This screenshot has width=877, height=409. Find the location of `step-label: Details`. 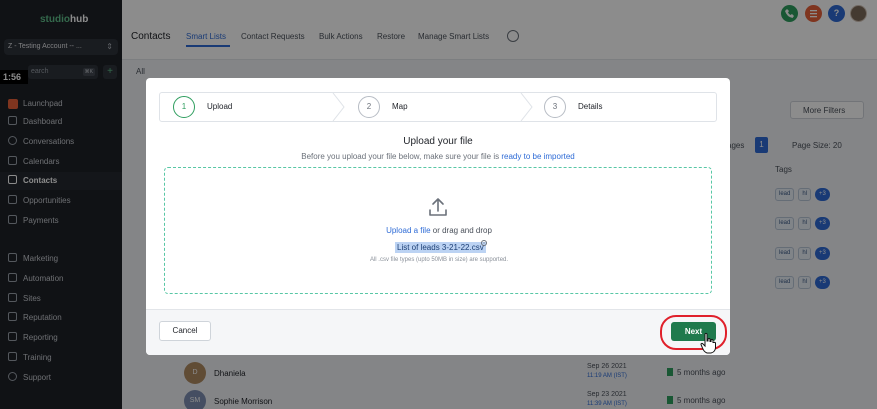

step-label: Details is located at coordinates (590, 106).